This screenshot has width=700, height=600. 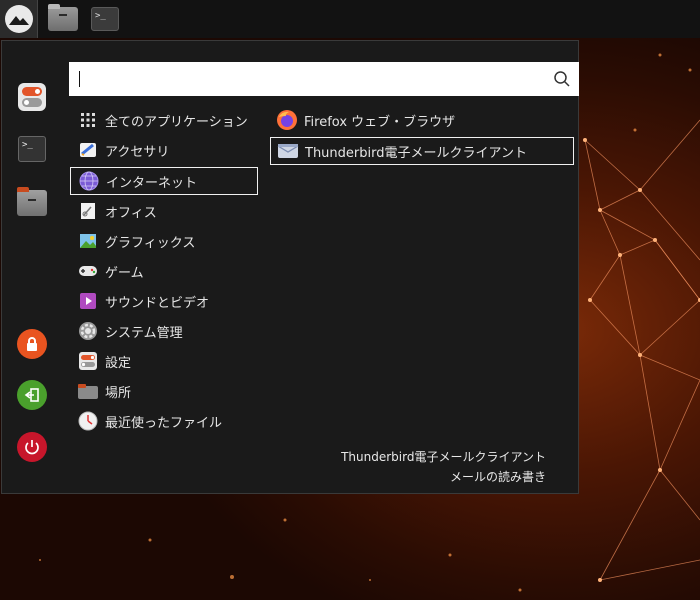 I want to click on category-all-applications: 全てのアプリケーション, so click(x=164, y=120).